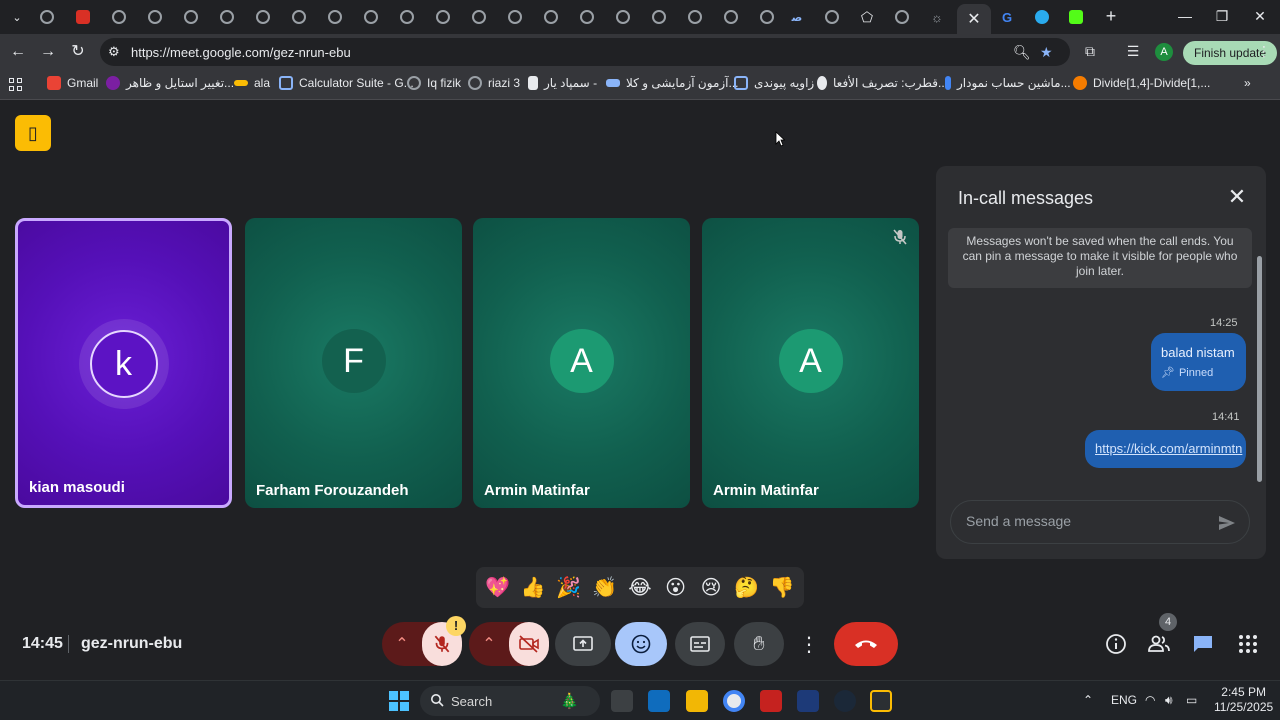 The image size is (1280, 720). I want to click on show-hidden-icons-button: ⌃, so click(1088, 700).